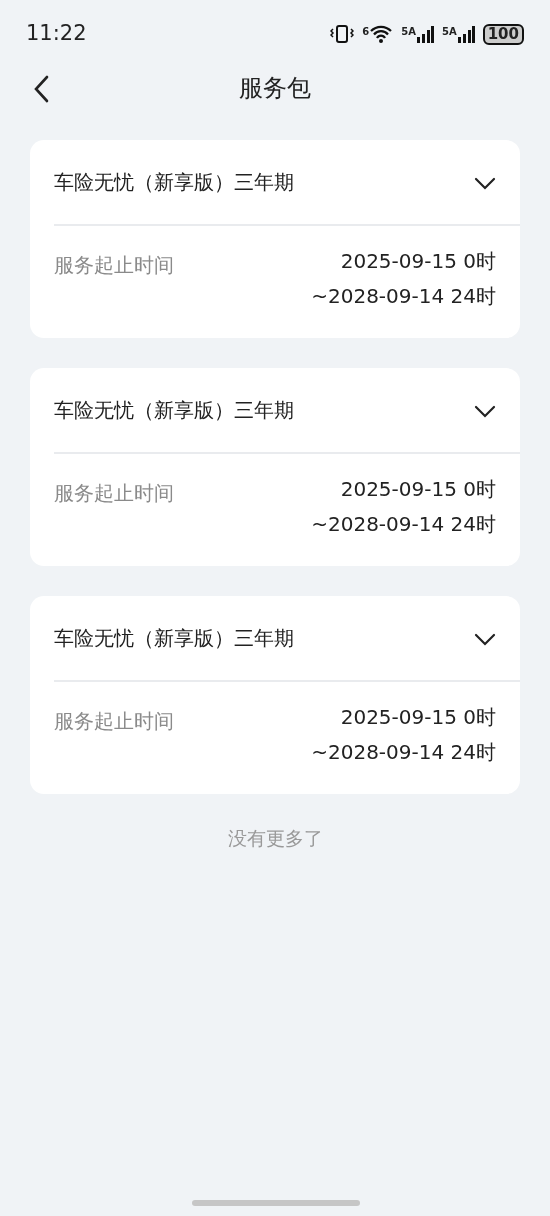 The image size is (550, 1216). What do you see at coordinates (366, 32) in the screenshot?
I see `wifi-standard-label: 6` at bounding box center [366, 32].